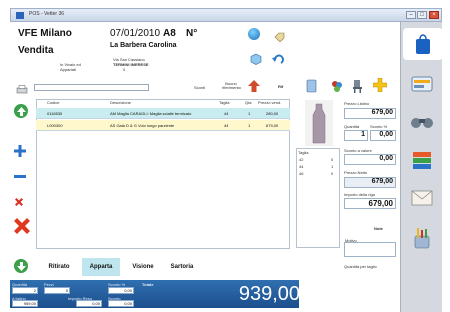 This screenshot has width=450, height=312. Describe the element at coordinates (131, 64) in the screenshot. I see `address-line2: TERMINI IMERESE` at that location.